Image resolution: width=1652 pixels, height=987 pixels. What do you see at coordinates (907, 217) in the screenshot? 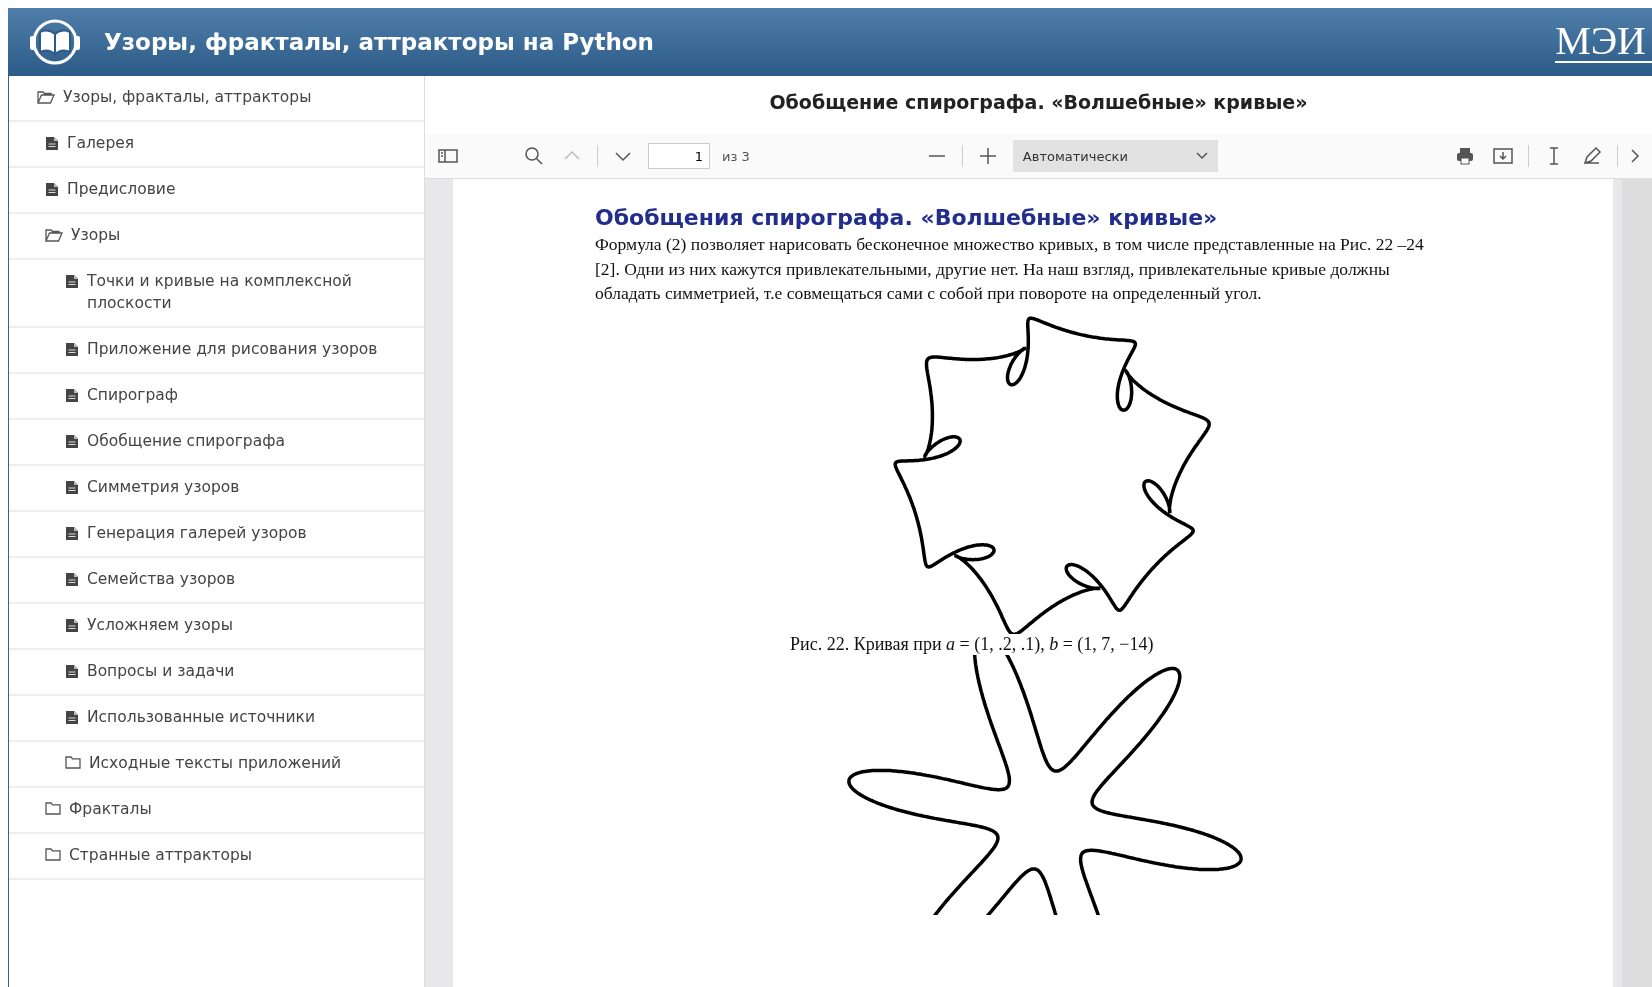
I see `document-heading: Обобщения спирографа. «Волшебные» кривые»` at bounding box center [907, 217].